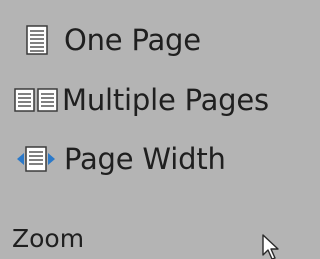 The image size is (320, 259). I want to click on one-page-button: One Page, so click(106, 40).